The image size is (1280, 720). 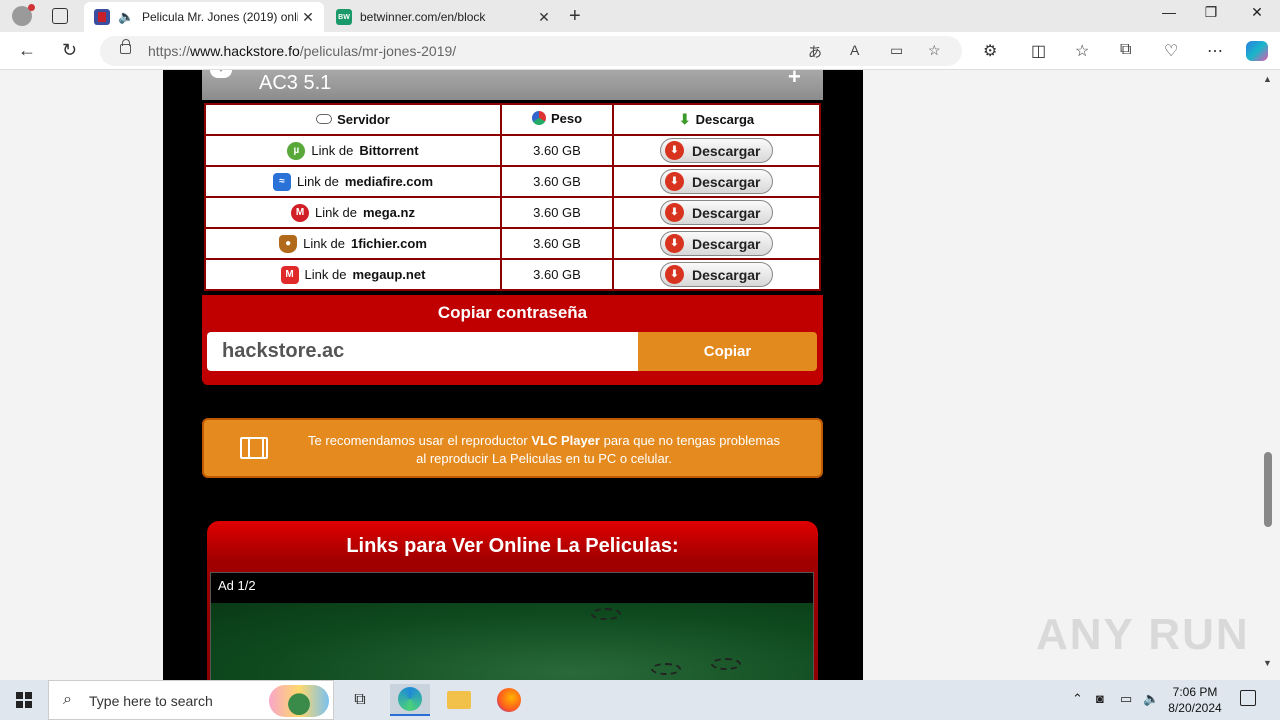 What do you see at coordinates (1195, 692) in the screenshot?
I see `clock-time: 7:06 PM` at bounding box center [1195, 692].